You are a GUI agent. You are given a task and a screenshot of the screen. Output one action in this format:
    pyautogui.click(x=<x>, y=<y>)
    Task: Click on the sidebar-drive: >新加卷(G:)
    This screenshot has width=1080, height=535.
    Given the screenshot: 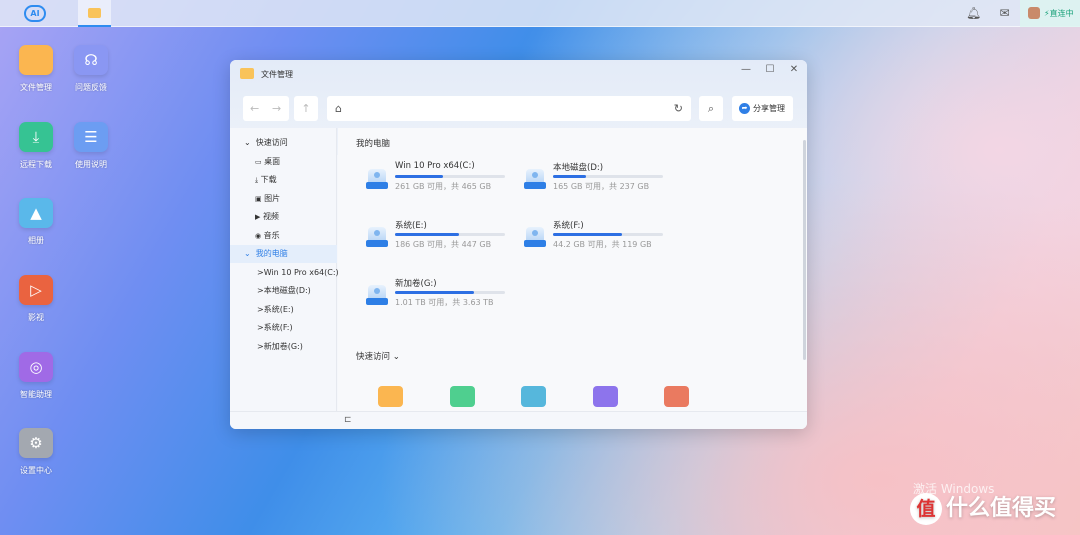 What is the action you would take?
    pyautogui.click(x=283, y=347)
    